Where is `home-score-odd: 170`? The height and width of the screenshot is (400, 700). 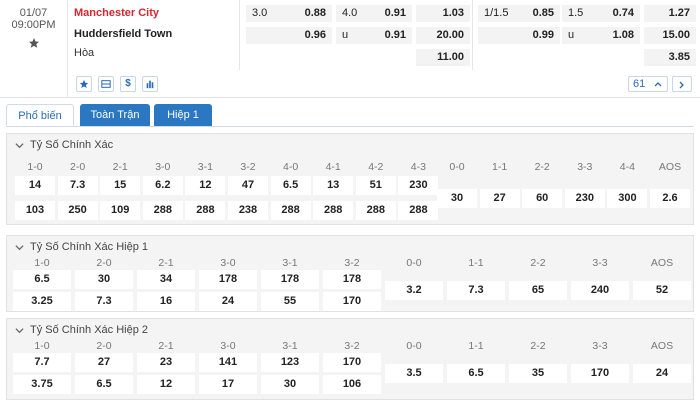 home-score-odd: 170 is located at coordinates (352, 362).